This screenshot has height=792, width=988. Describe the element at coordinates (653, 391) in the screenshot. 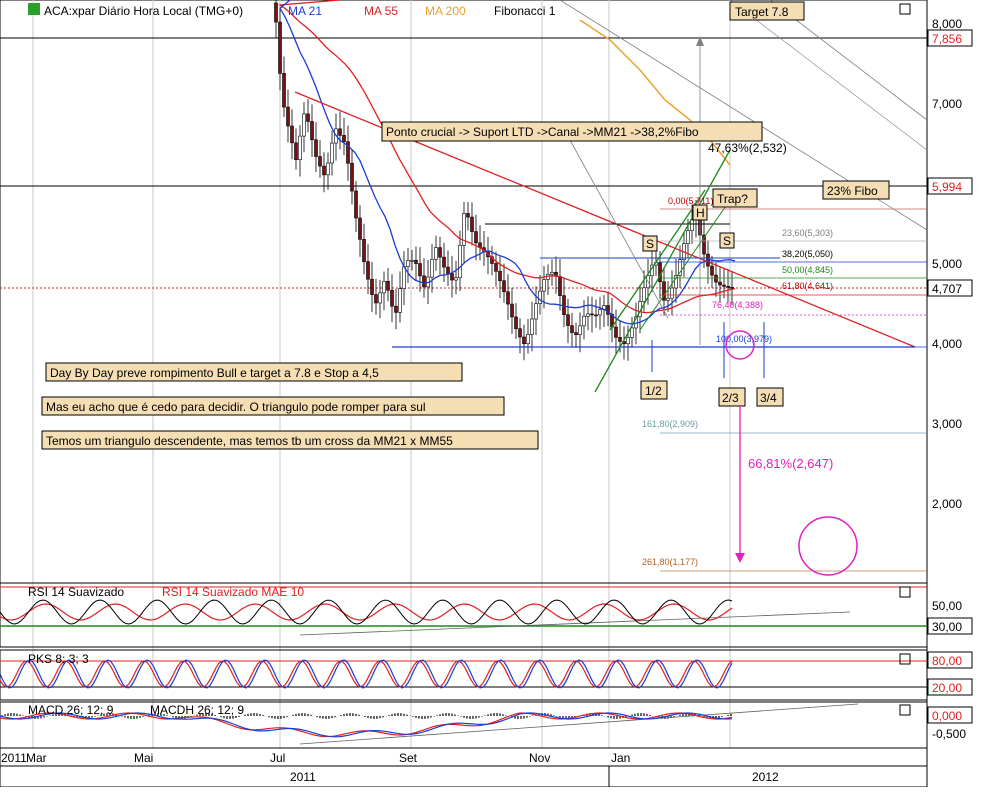

I see `wave-1-2: 1/2` at that location.